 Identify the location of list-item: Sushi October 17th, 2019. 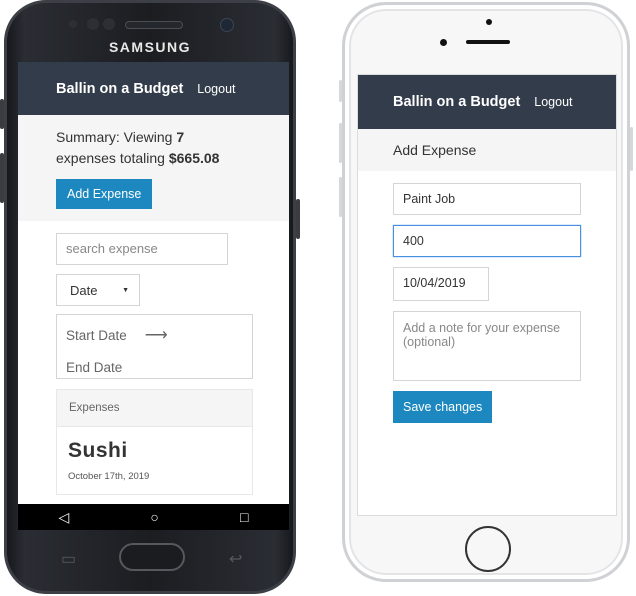
(154, 461).